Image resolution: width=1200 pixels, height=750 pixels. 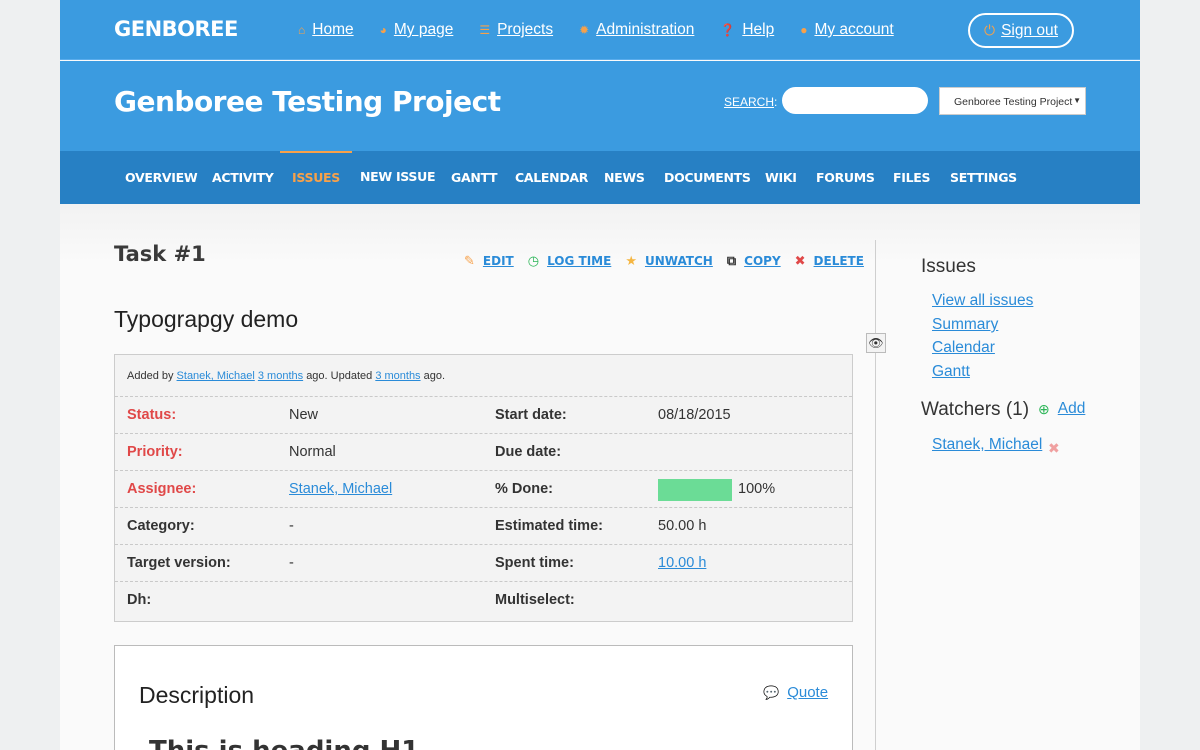 I want to click on tab-documents: DOCUMENTS, so click(x=707, y=177).